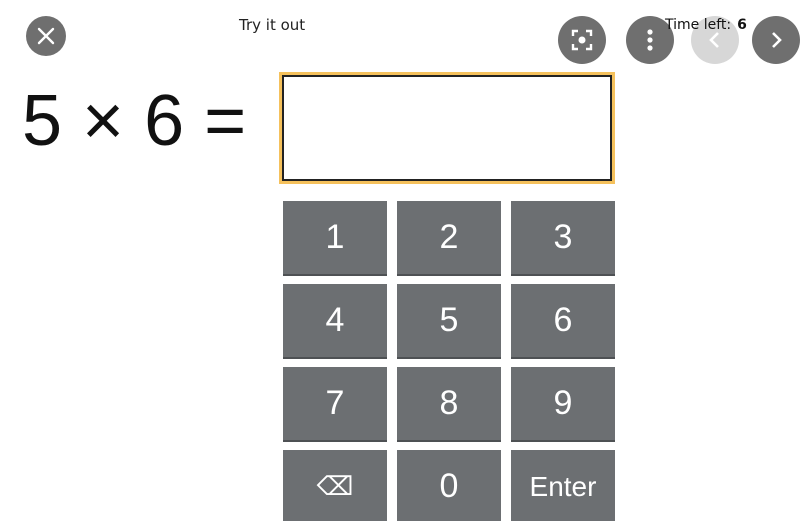 Image resolution: width=808 pixels, height=521 pixels. What do you see at coordinates (449, 485) in the screenshot?
I see `key-0: 0` at bounding box center [449, 485].